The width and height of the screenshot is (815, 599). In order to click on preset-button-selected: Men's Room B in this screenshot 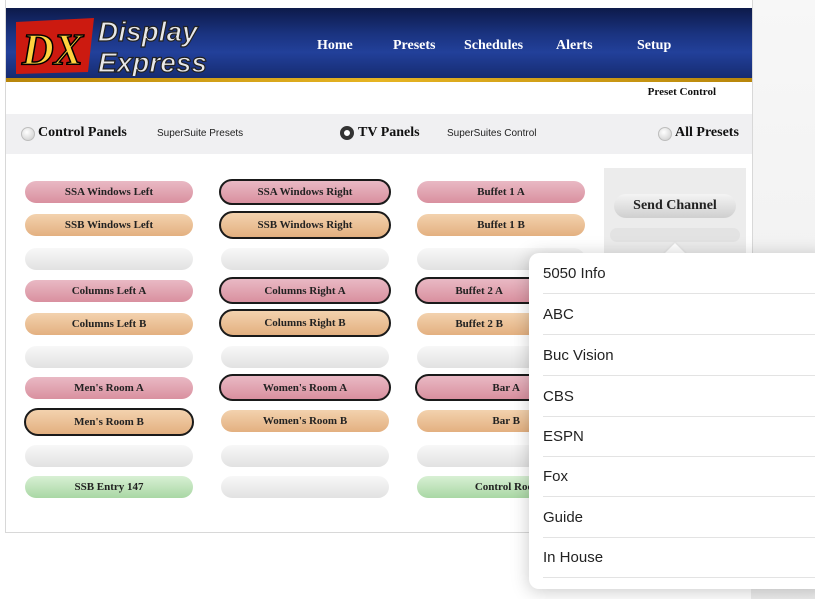, I will do `click(109, 422)`.